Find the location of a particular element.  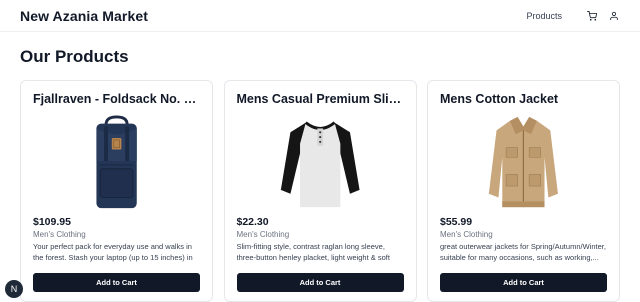

tshirt-image is located at coordinates (320, 164).